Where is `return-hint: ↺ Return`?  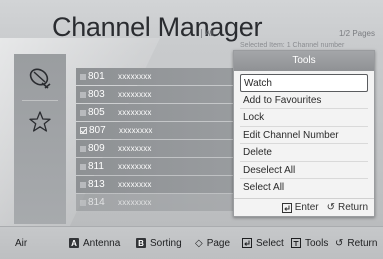
return-hint: ↺ Return is located at coordinates (347, 207).